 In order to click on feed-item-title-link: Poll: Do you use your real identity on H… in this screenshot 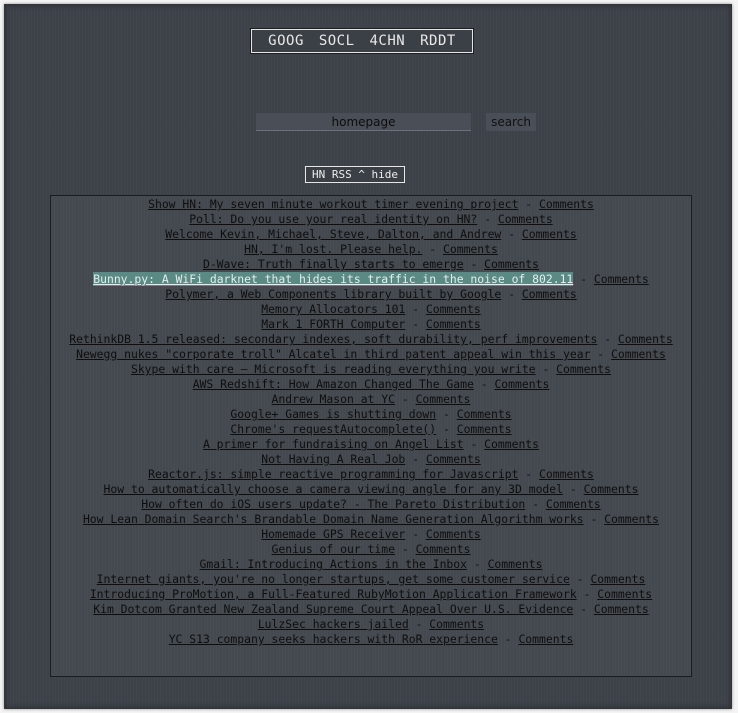, I will do `click(333, 219)`.